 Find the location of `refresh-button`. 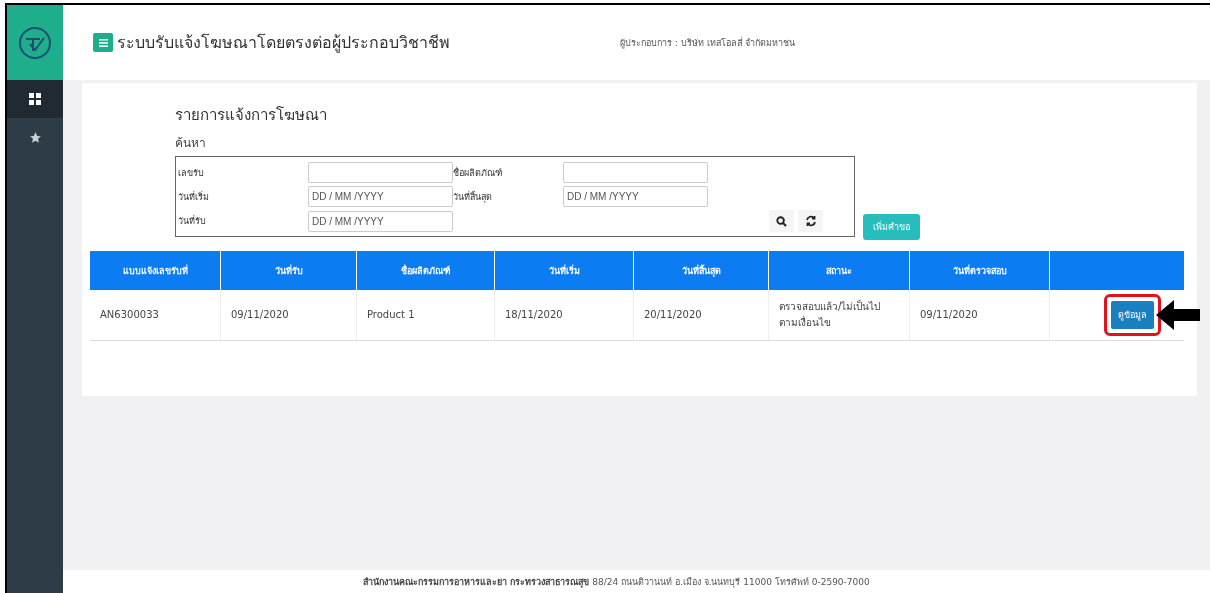

refresh-button is located at coordinates (810, 221).